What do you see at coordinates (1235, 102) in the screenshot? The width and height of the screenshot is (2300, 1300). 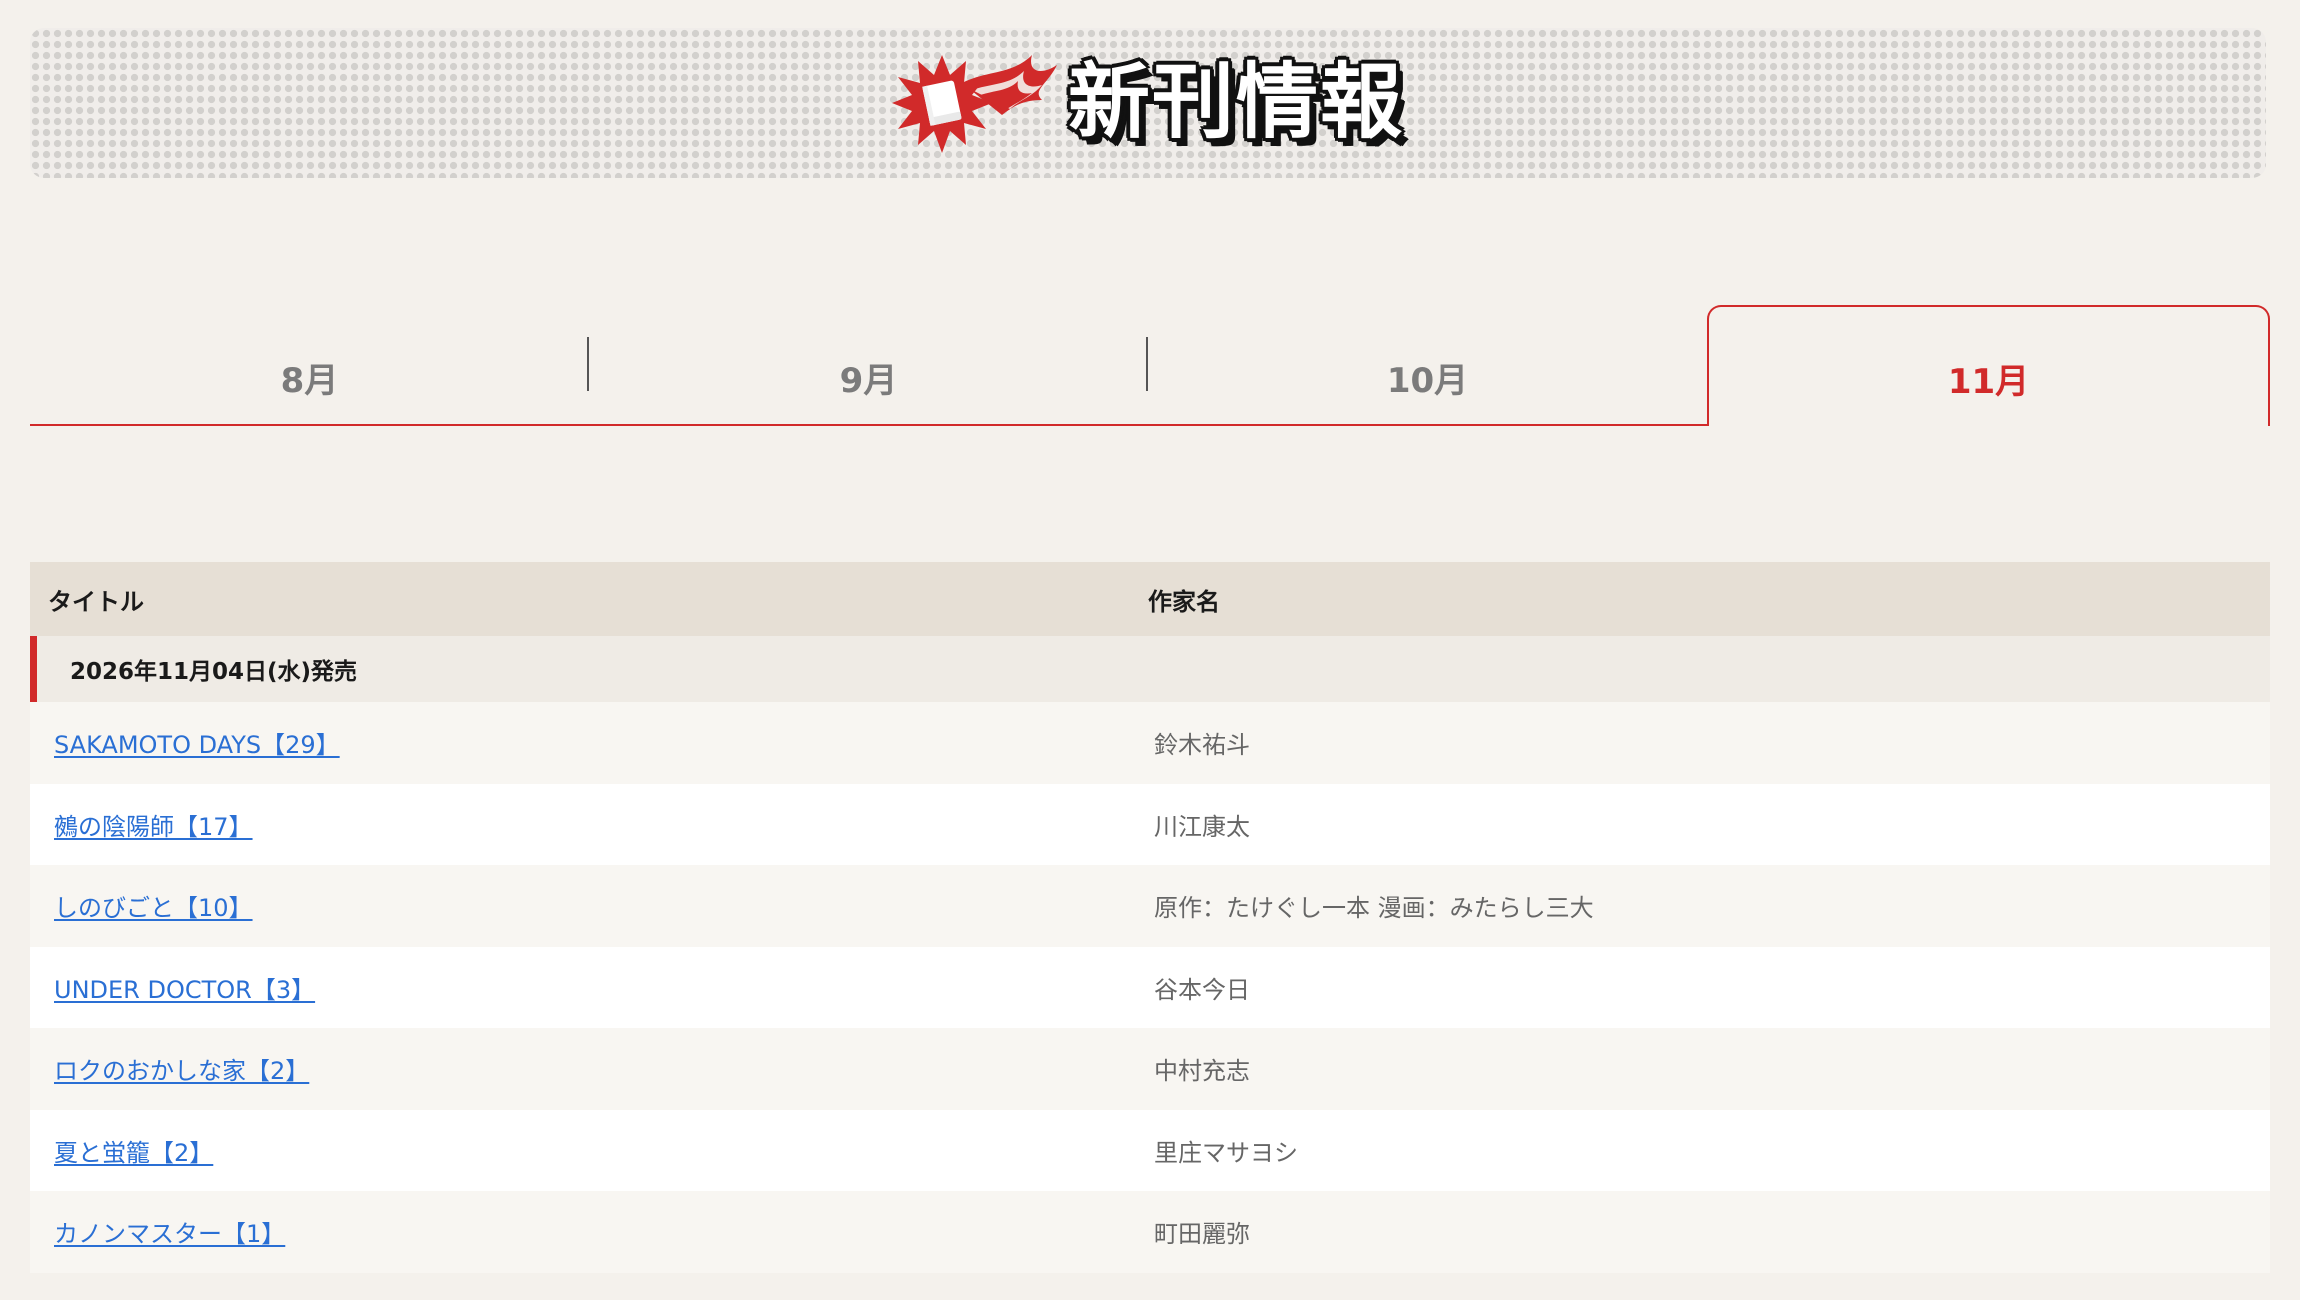 I see `page-title: 新刊情報` at bounding box center [1235, 102].